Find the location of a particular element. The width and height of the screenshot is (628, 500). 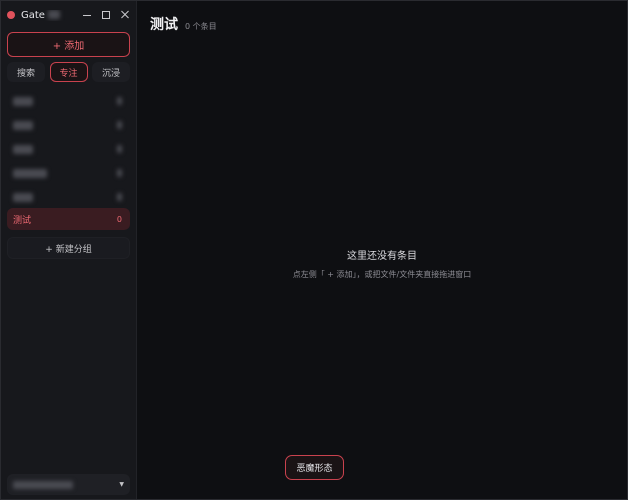

window-controls is located at coordinates (106, 15).